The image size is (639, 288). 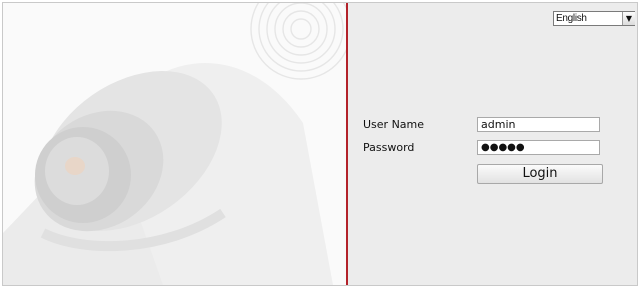 I want to click on chevron-down-icon: ▼, so click(x=628, y=18).